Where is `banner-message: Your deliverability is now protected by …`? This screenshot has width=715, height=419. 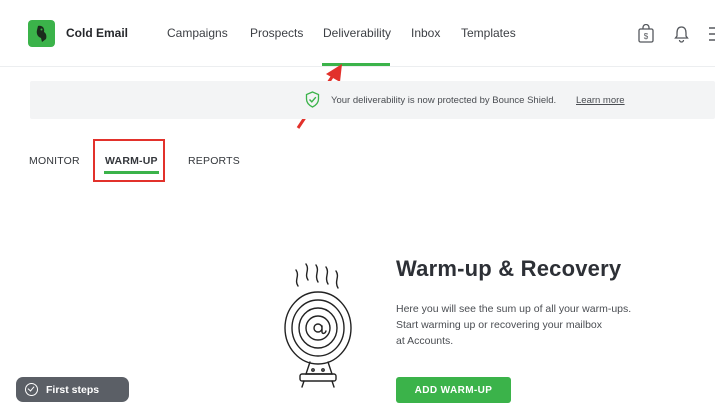
banner-message: Your deliverability is now protected by … is located at coordinates (444, 100).